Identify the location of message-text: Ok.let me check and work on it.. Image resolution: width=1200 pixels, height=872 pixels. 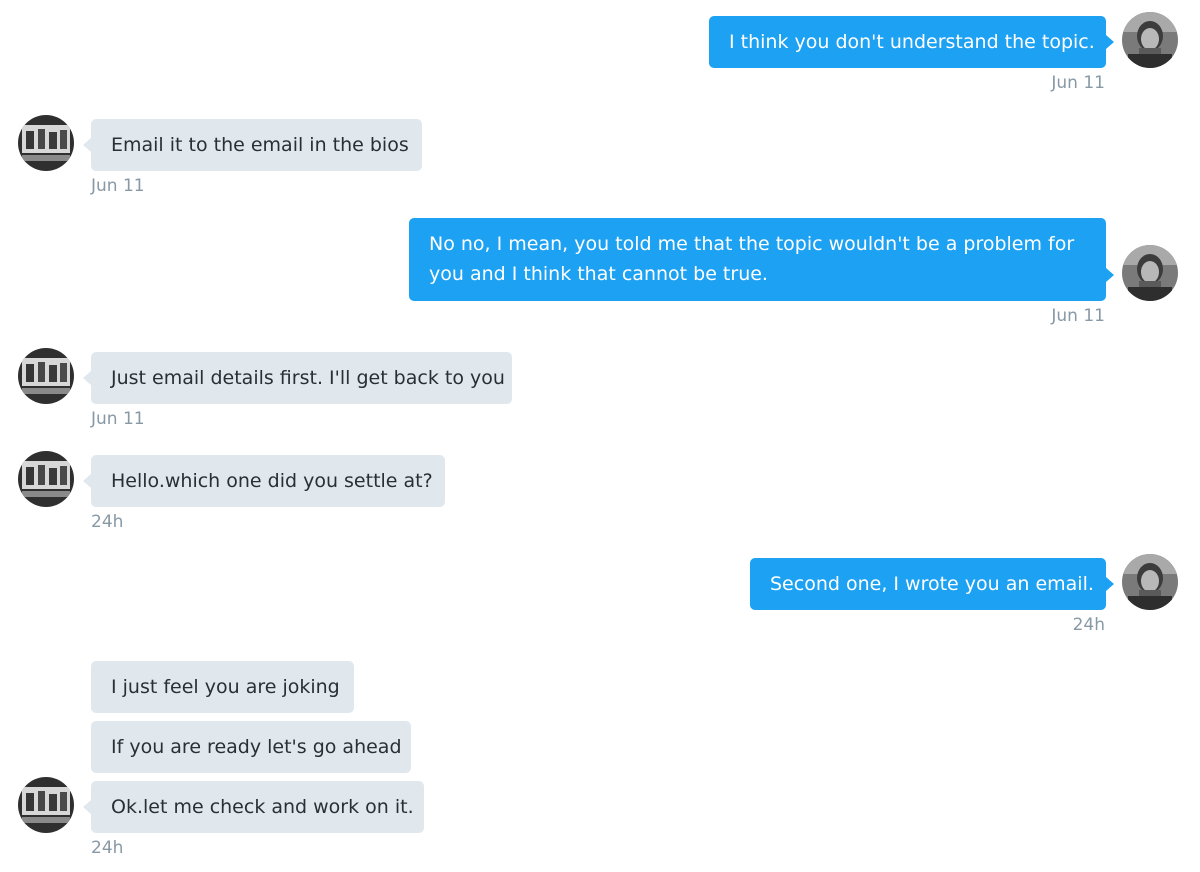
(262, 807).